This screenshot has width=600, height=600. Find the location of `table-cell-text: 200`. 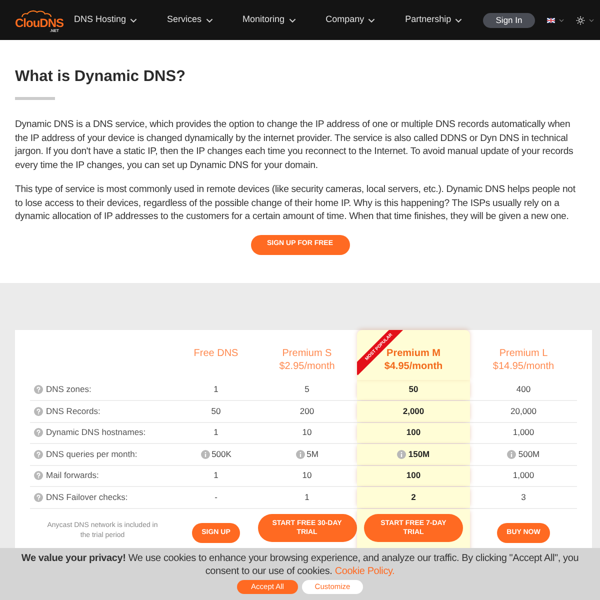

table-cell-text: 200 is located at coordinates (307, 411).